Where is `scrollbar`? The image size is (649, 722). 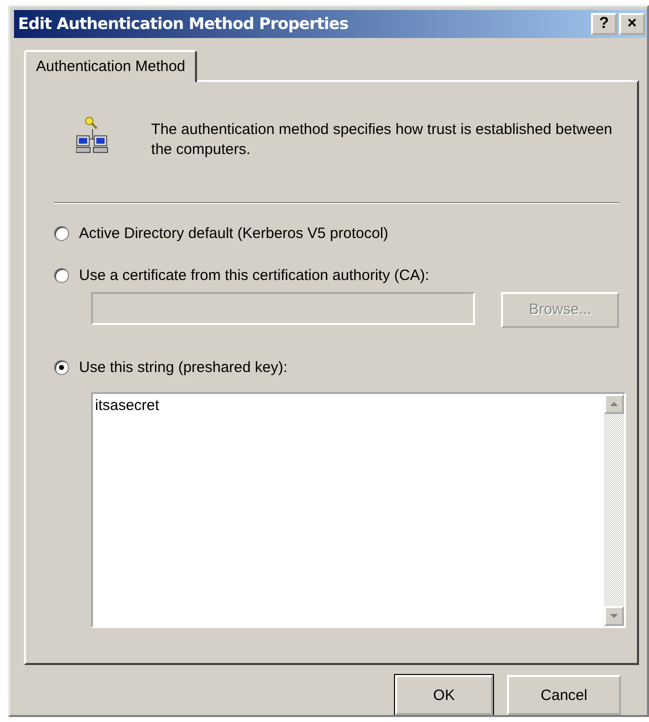
scrollbar is located at coordinates (614, 510).